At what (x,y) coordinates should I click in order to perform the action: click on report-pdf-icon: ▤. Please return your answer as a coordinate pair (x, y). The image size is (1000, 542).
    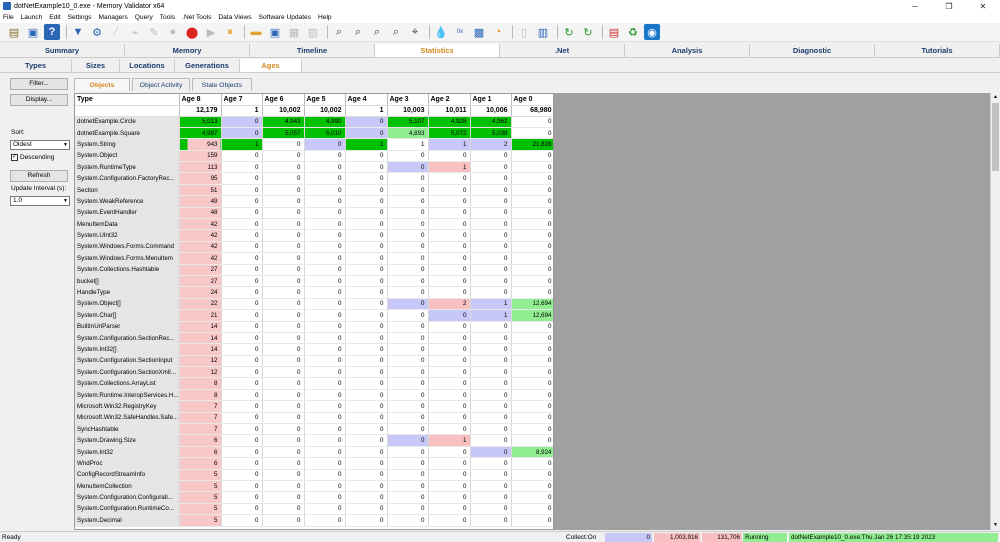
    Looking at the image, I should click on (614, 32).